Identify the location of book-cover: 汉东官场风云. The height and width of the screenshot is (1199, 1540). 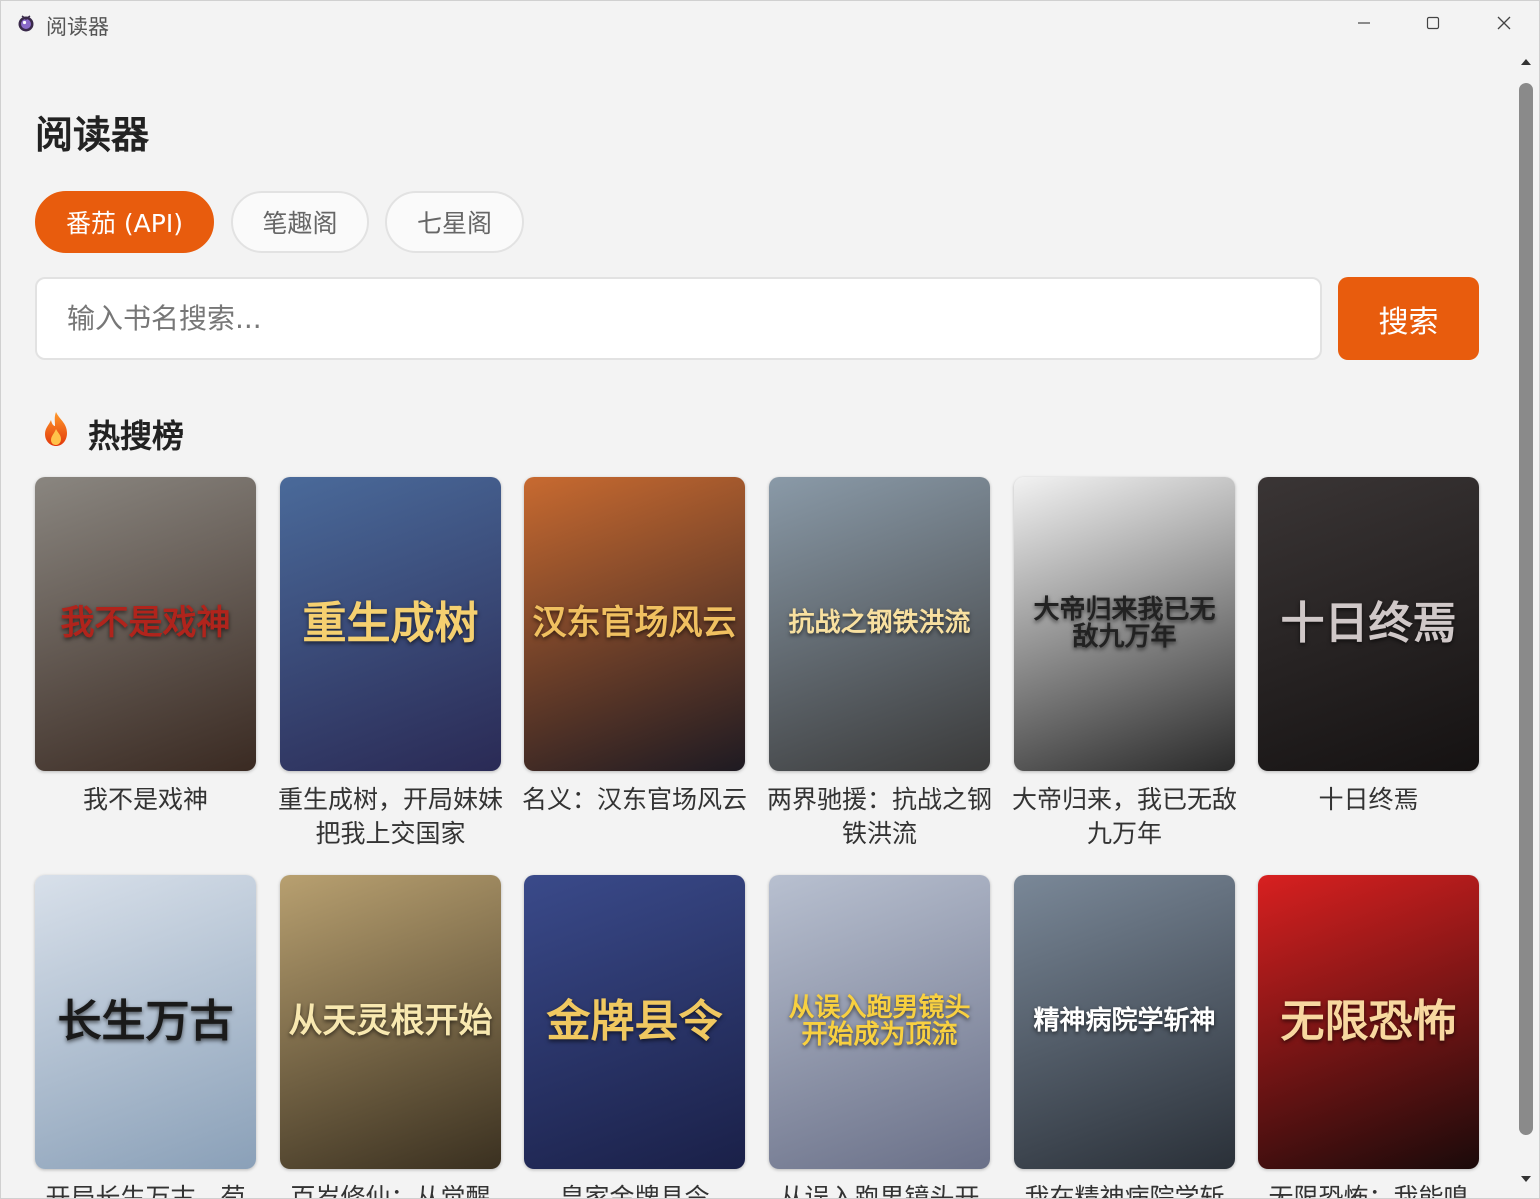
(634, 624).